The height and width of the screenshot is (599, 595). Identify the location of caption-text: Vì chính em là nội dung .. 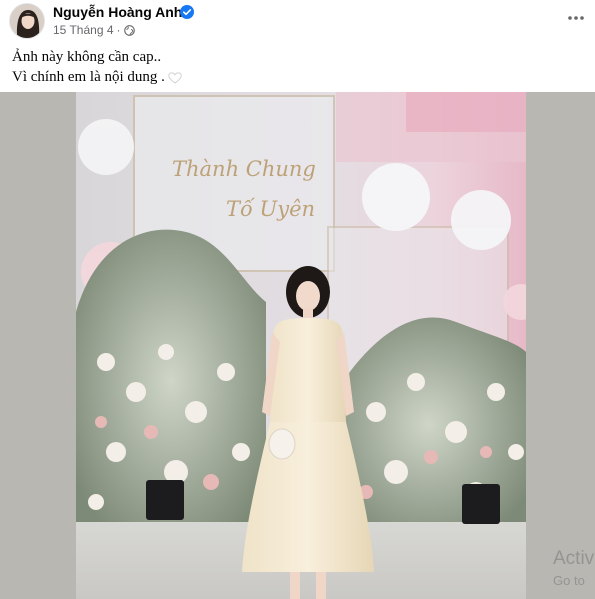
(88, 77).